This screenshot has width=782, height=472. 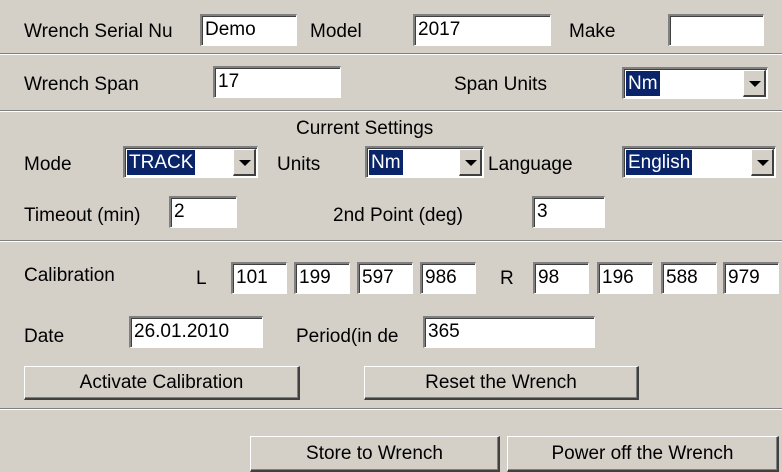 I want to click on date-label: Date, so click(x=44, y=336).